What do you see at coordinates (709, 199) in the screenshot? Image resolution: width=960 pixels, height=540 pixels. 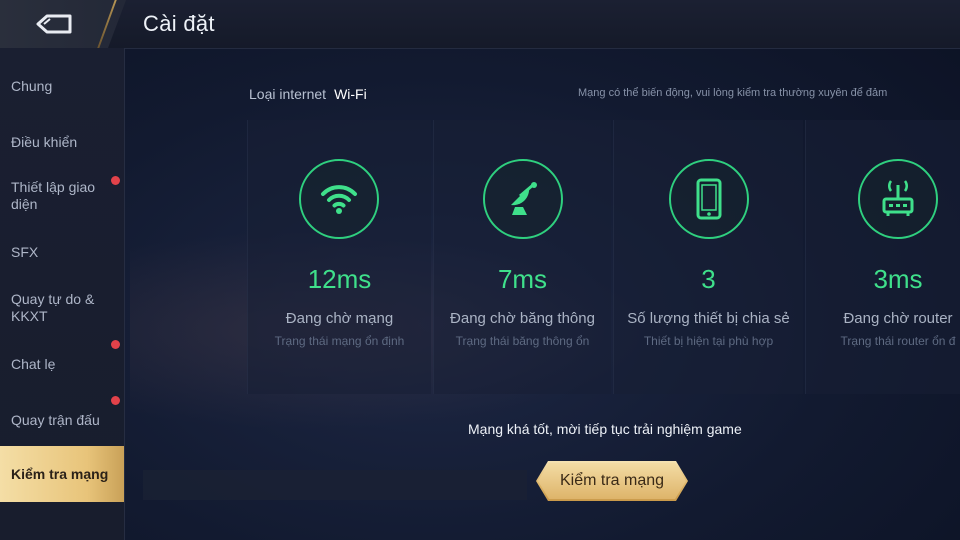 I see `phone-icon` at bounding box center [709, 199].